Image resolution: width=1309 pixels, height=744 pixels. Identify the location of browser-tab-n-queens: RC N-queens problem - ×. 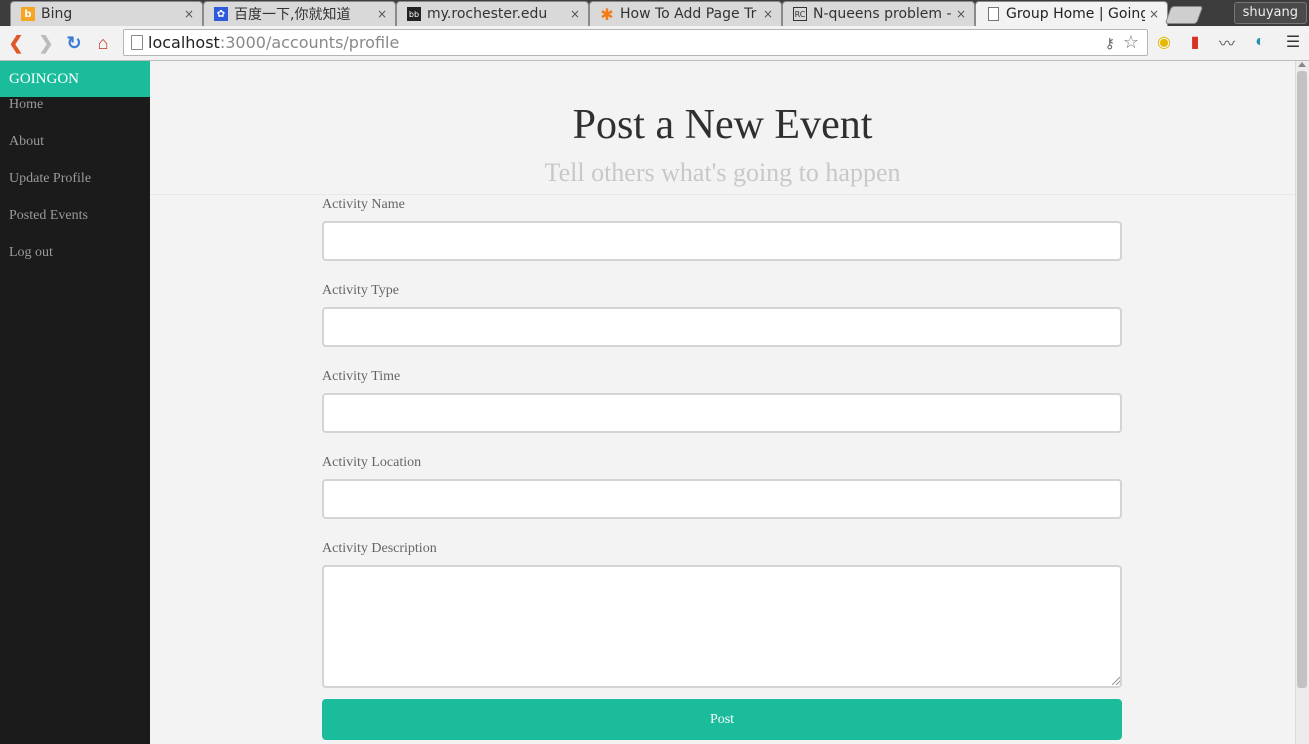
(878, 13).